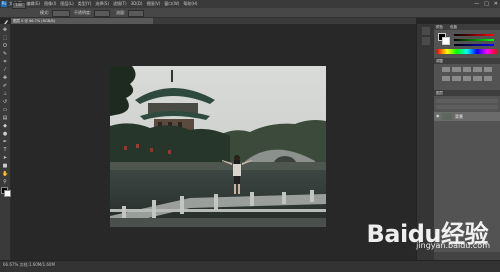  I want to click on flow-field: 100%, so click(136, 18).